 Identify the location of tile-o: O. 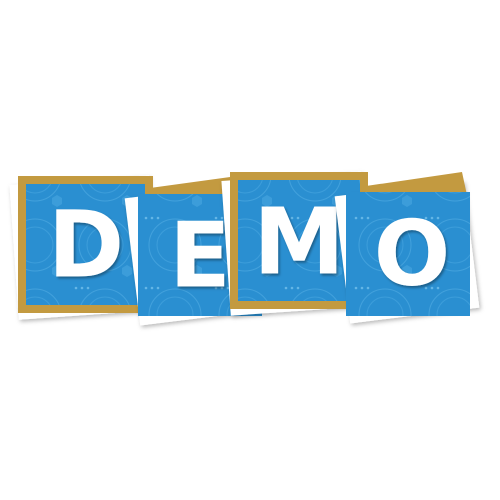
(407, 248).